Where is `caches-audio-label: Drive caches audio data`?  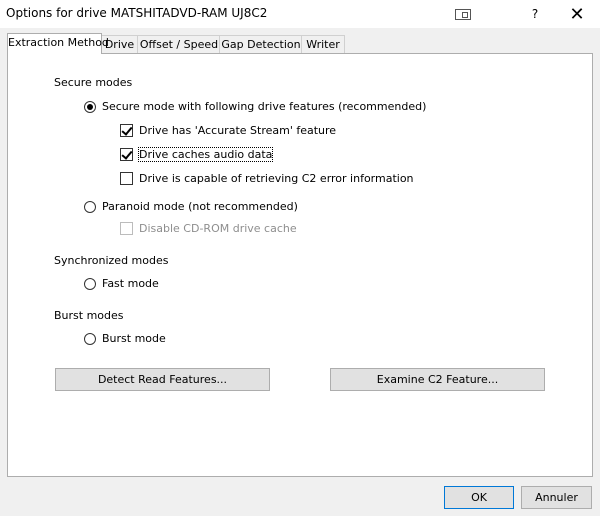
caches-audio-label: Drive caches audio data is located at coordinates (205, 154).